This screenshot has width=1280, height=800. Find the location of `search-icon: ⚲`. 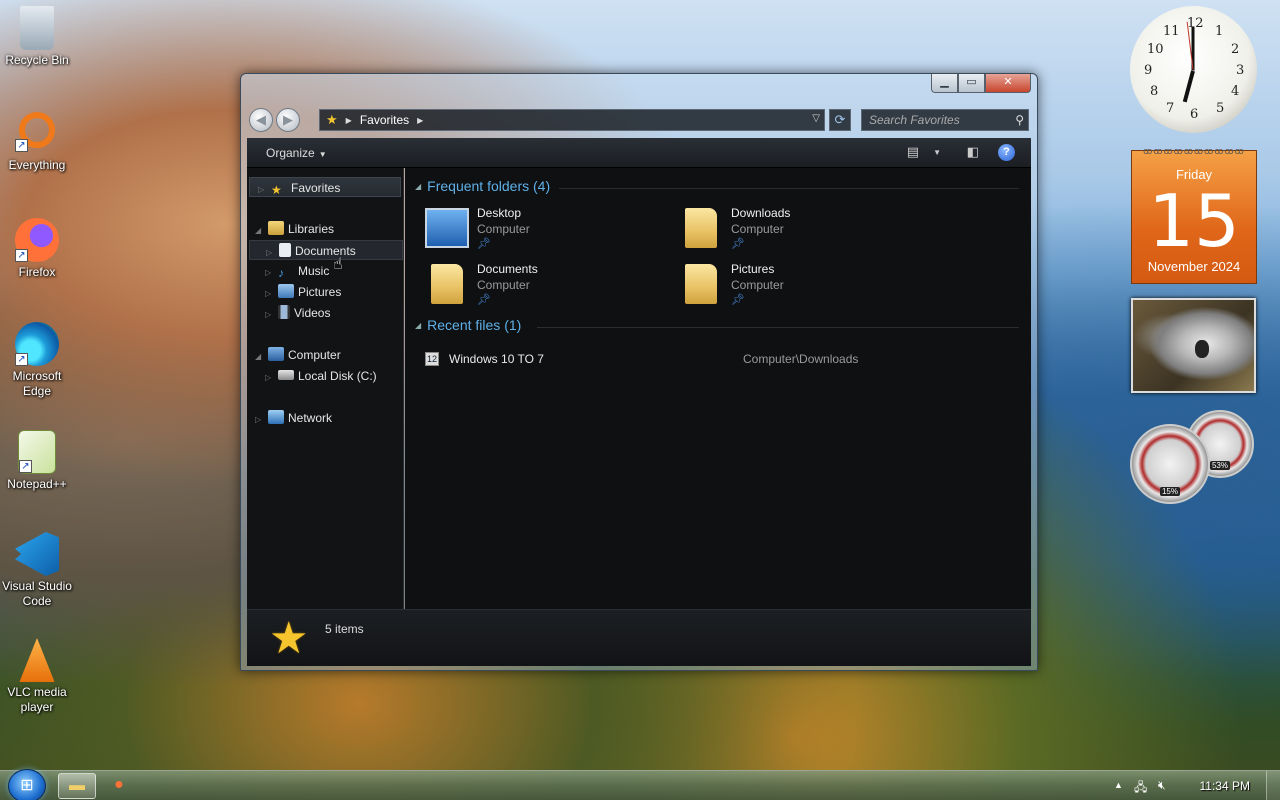

search-icon: ⚲ is located at coordinates (1019, 120).